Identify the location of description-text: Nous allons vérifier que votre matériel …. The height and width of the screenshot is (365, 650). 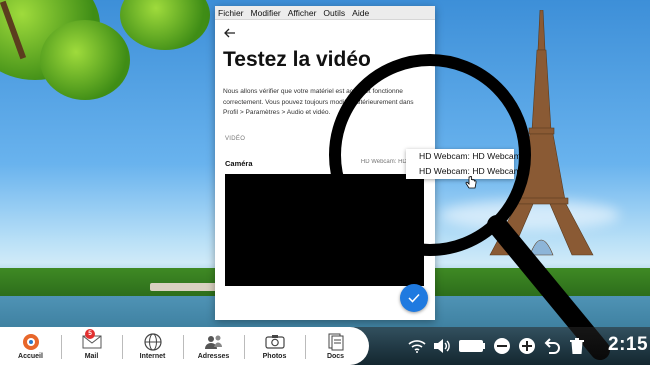
(318, 102).